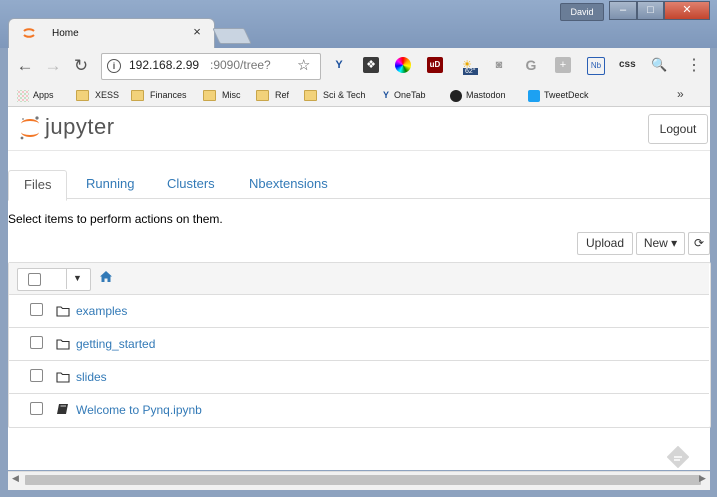 This screenshot has width=717, height=497. I want to click on extension-css-icon: css, so click(627, 65).